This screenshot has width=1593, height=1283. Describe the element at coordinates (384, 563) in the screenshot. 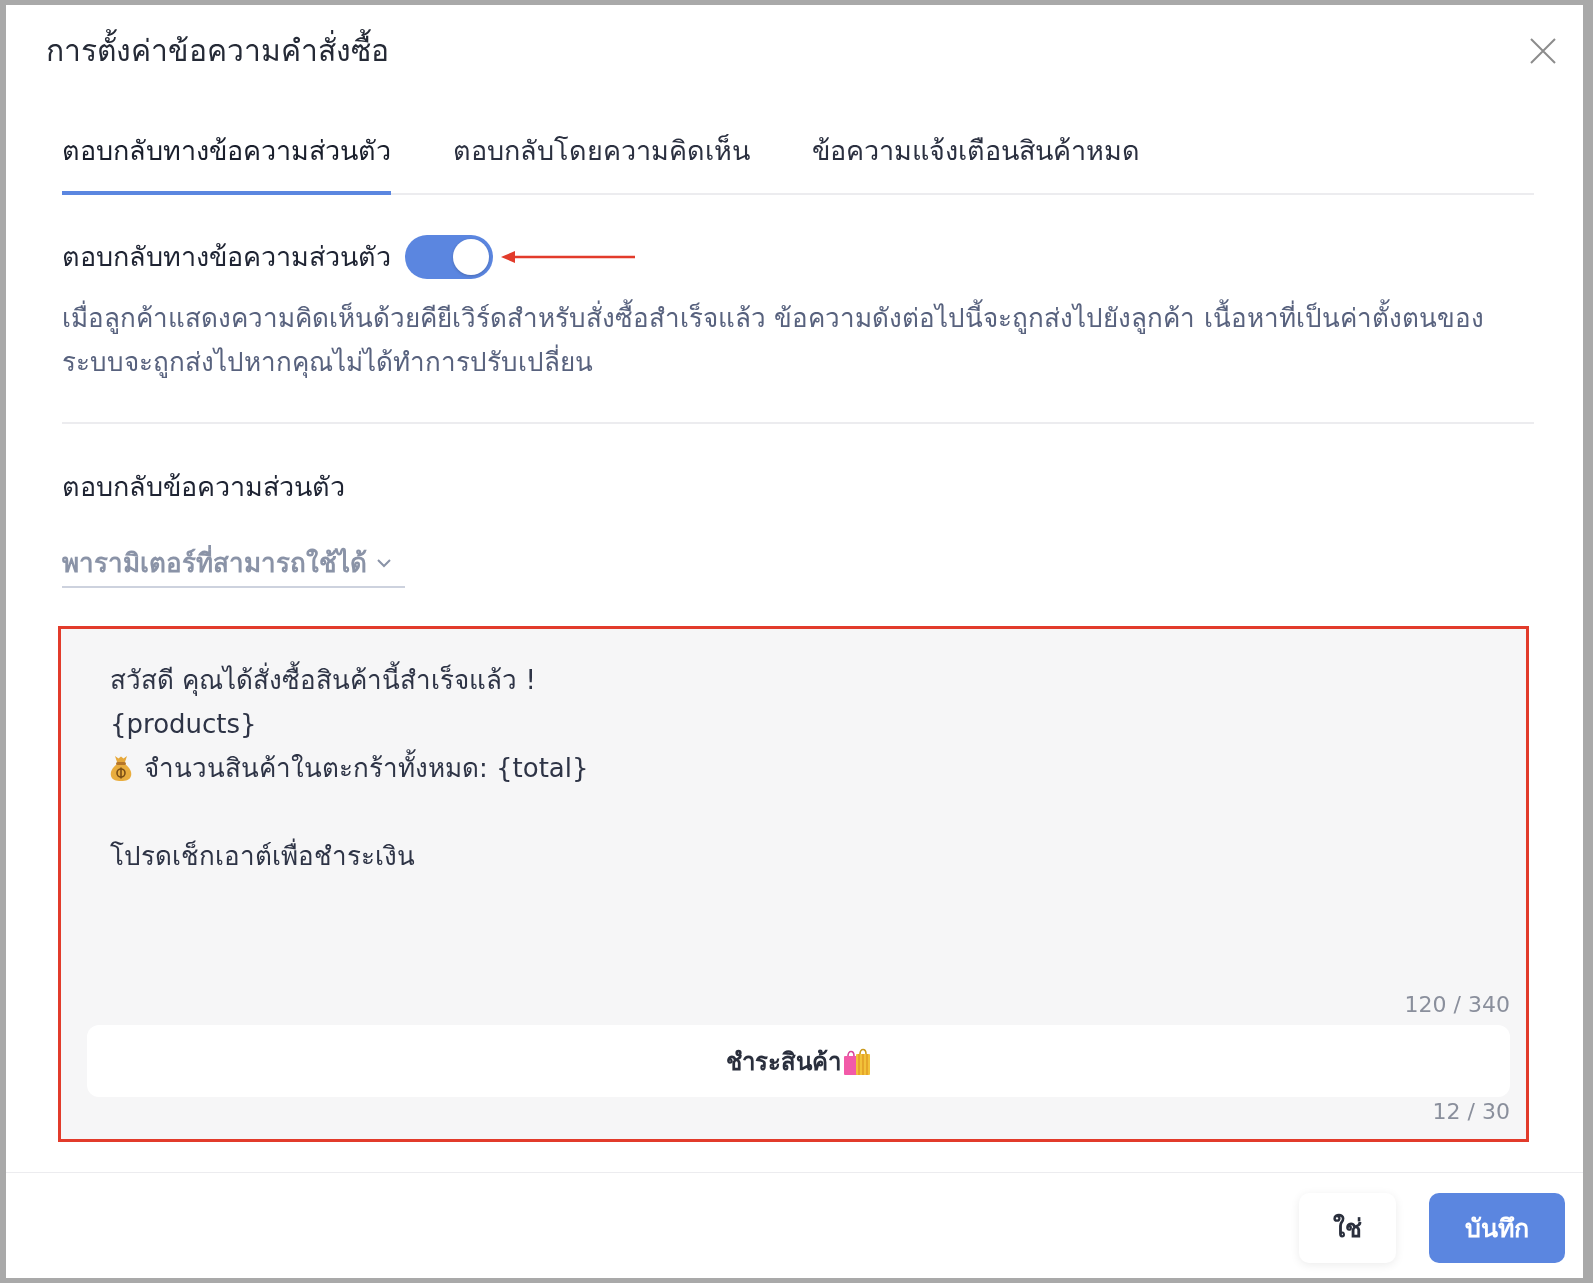

I see `chevron-down-icon` at that location.